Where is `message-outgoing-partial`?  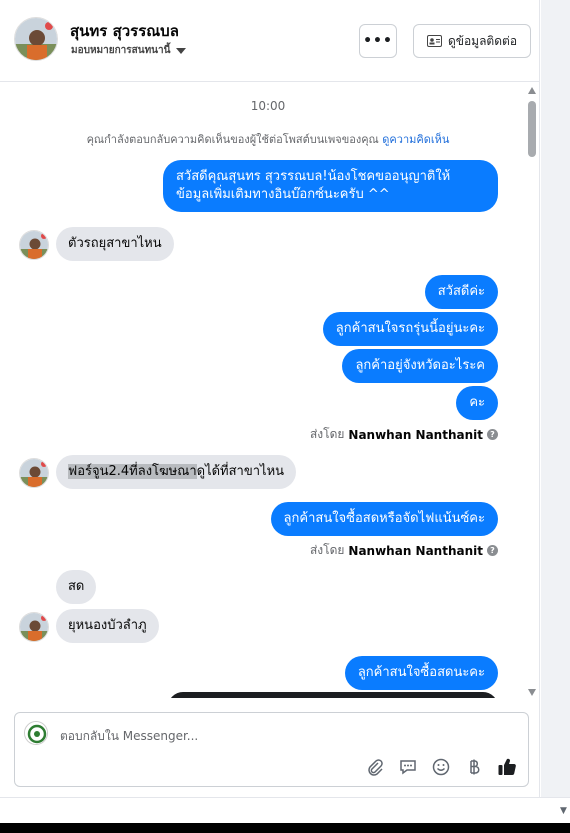
message-outgoing-partial is located at coordinates (333, 695).